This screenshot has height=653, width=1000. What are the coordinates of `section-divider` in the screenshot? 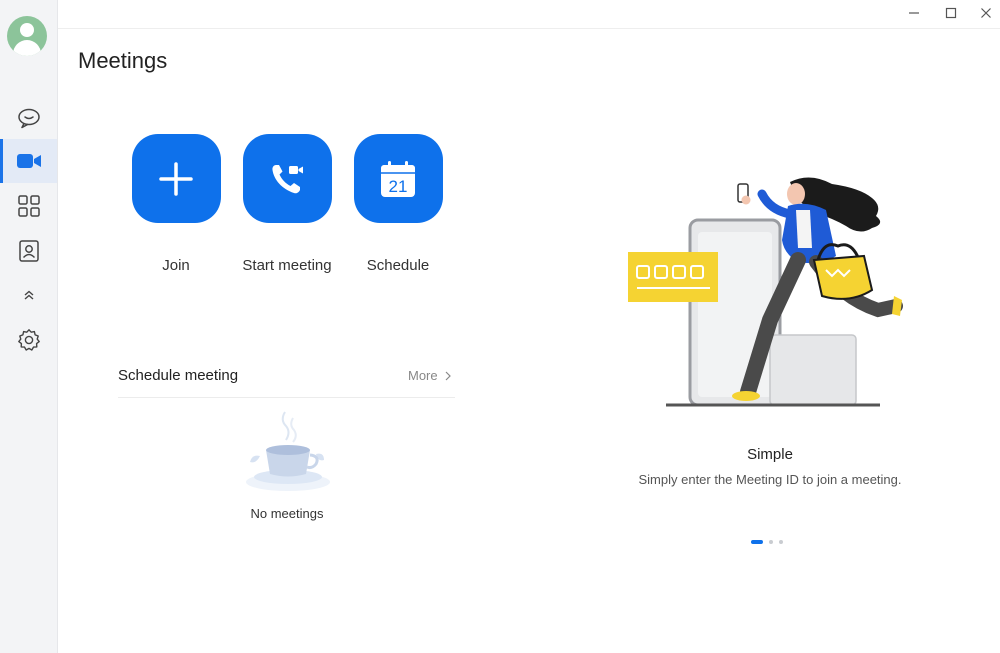 It's located at (286, 397).